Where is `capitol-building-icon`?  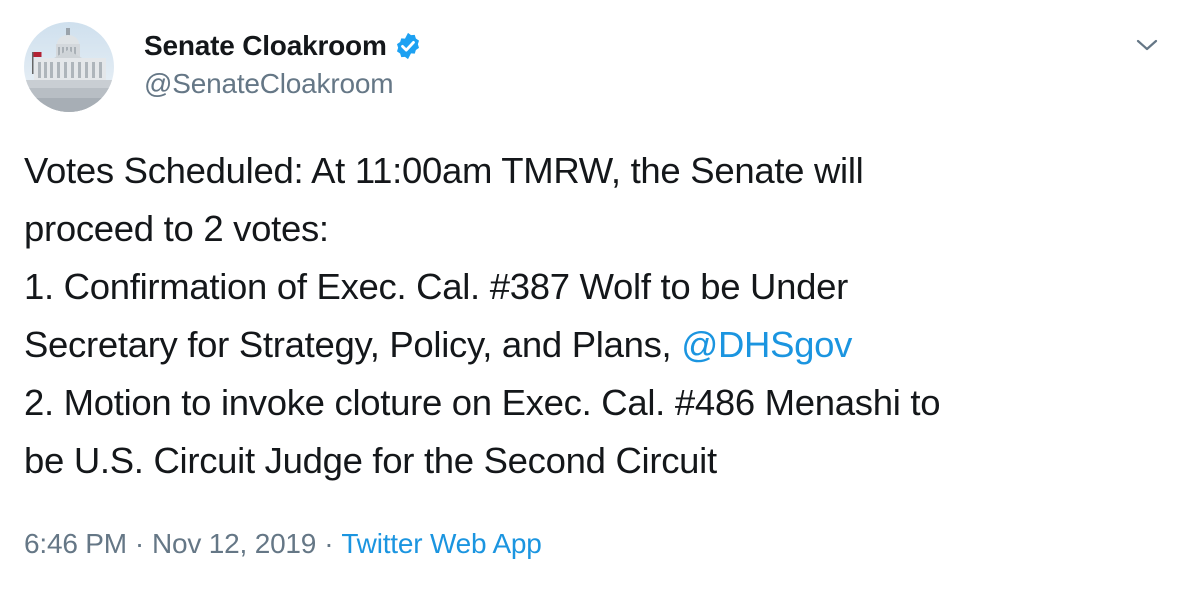
capitol-building-icon is located at coordinates (69, 67).